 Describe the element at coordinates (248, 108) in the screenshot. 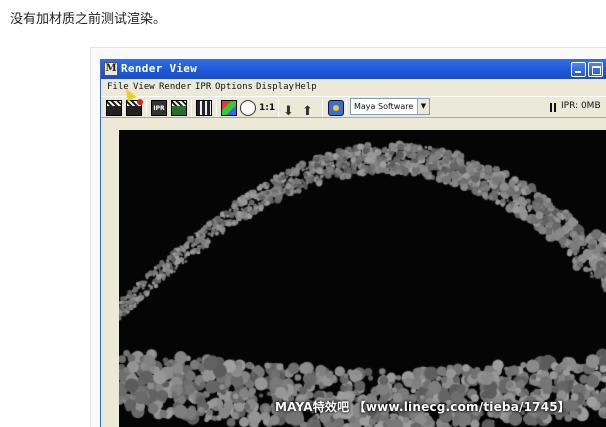

I see `alpha-channel-icon` at that location.